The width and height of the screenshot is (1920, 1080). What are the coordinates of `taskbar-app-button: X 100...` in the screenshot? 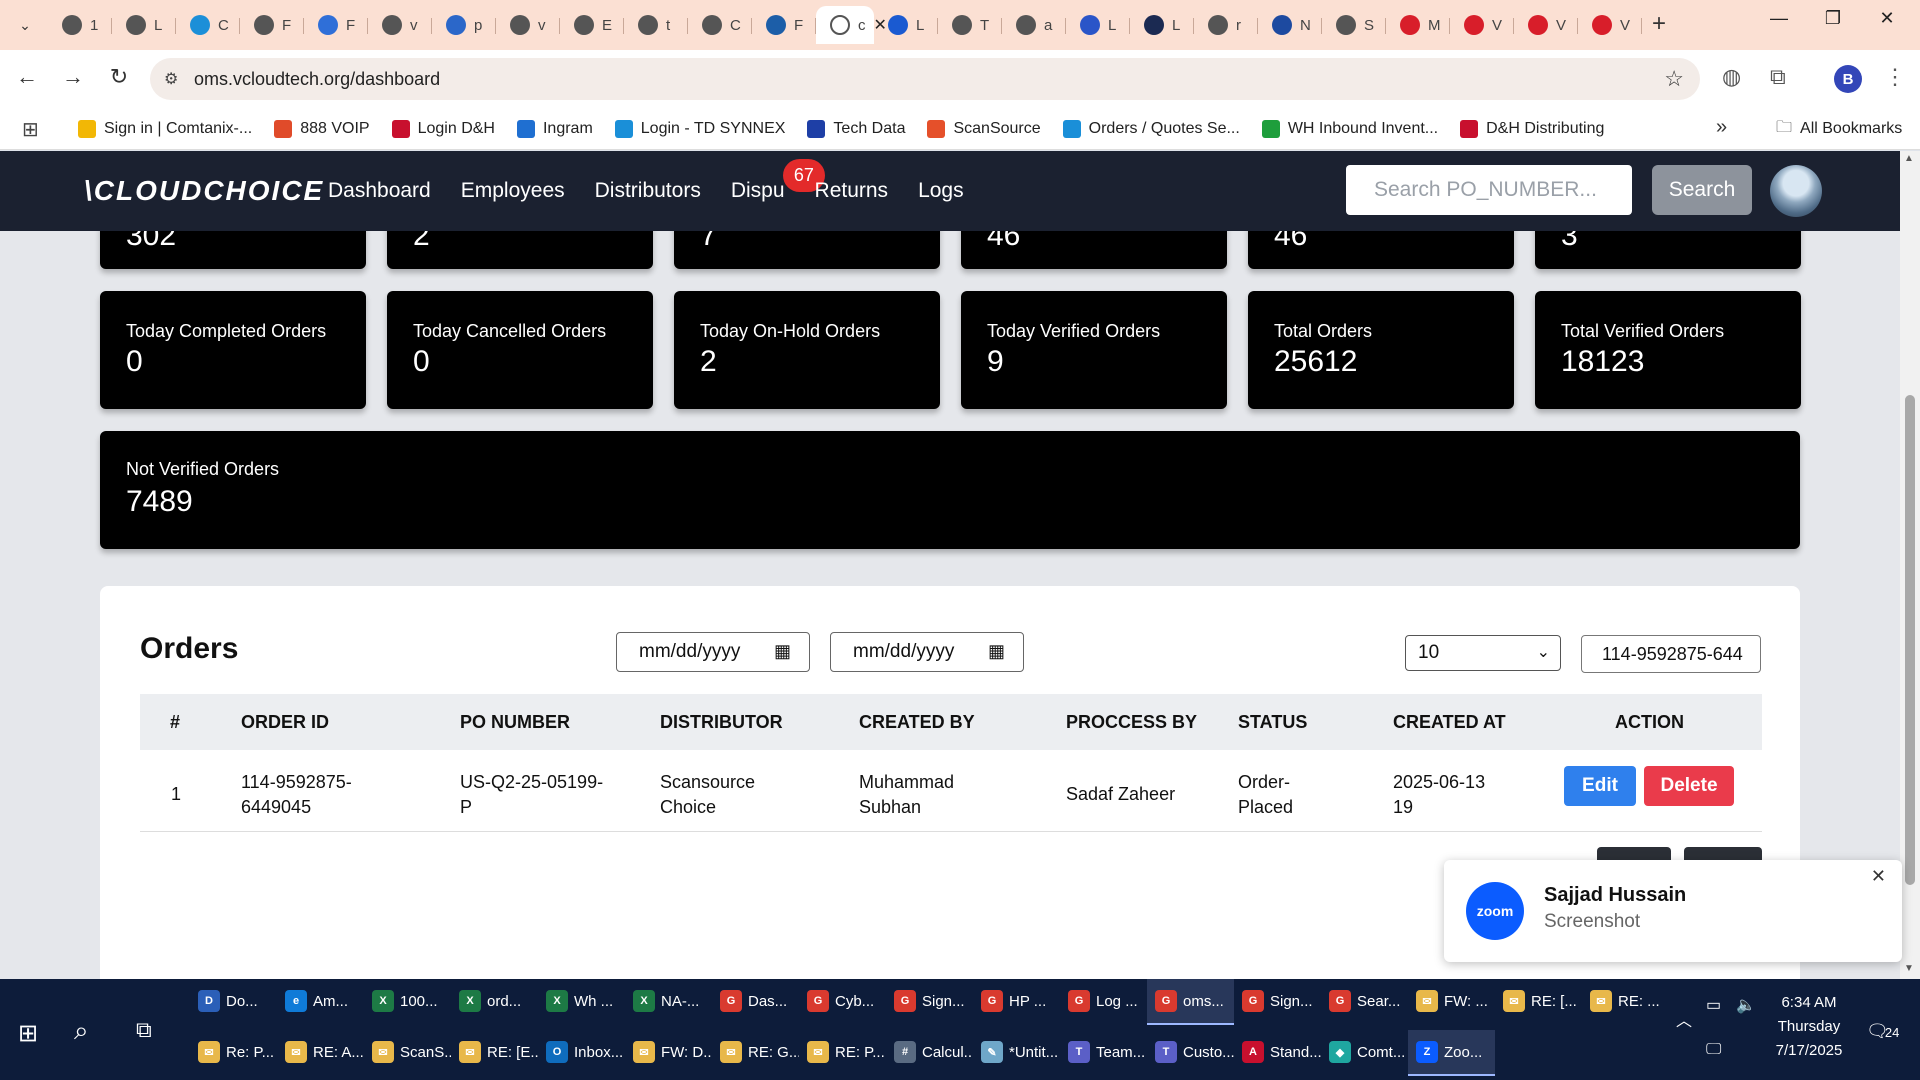 It's located at (407, 1002).